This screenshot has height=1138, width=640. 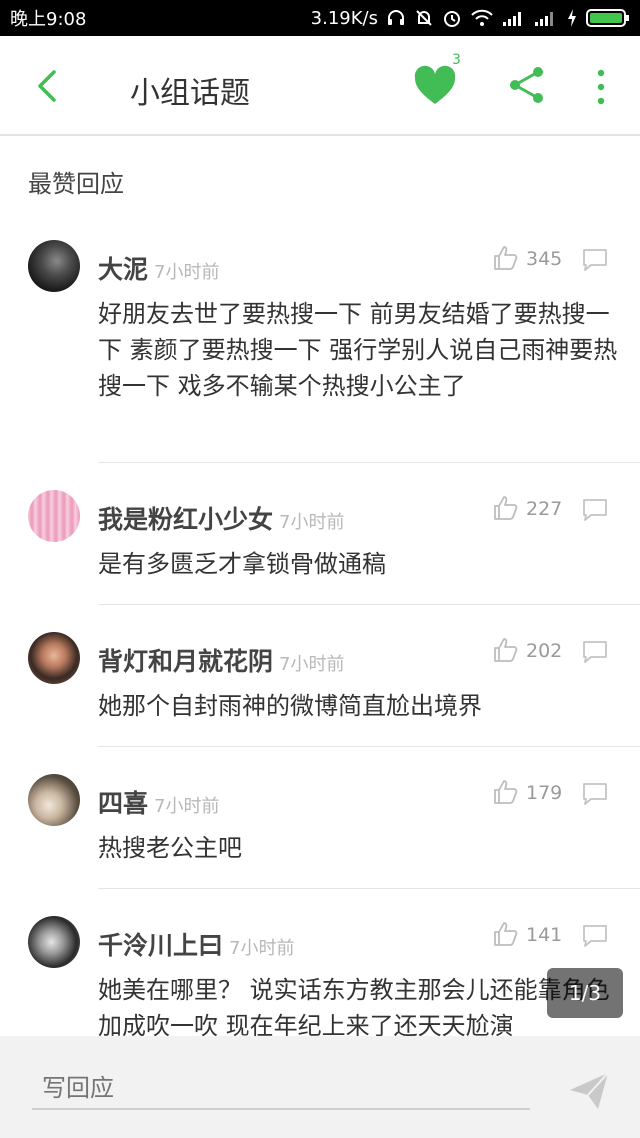 What do you see at coordinates (354, 1008) in the screenshot?
I see `comment-text: 她美在哪里？ 说实话东方教主那会儿还能靠角色加成吹一吹 现在年纪上来了还天天尬演` at bounding box center [354, 1008].